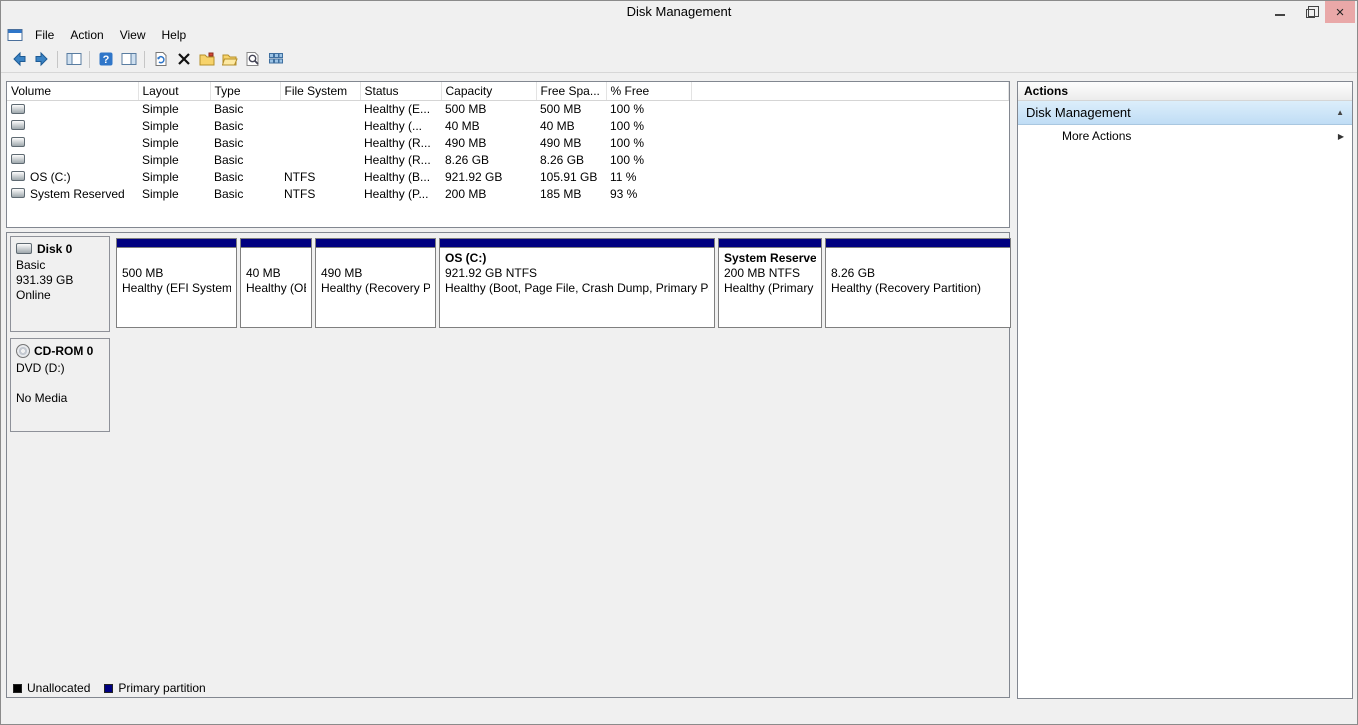  Describe the element at coordinates (850, 91) in the screenshot. I see `col-filler` at that location.